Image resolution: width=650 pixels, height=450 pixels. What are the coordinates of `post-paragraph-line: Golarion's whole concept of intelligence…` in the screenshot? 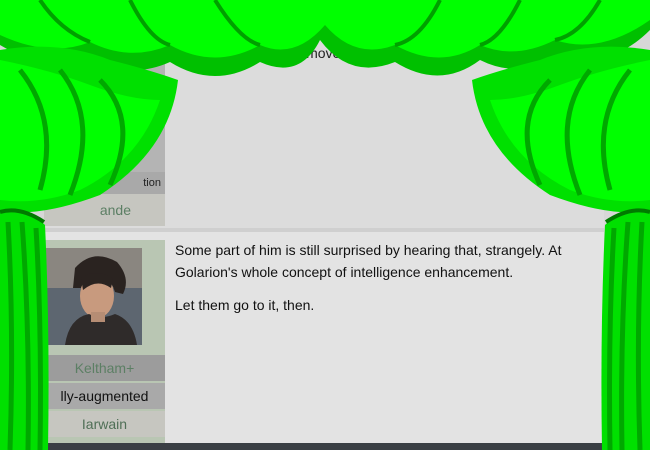 It's located at (344, 272).